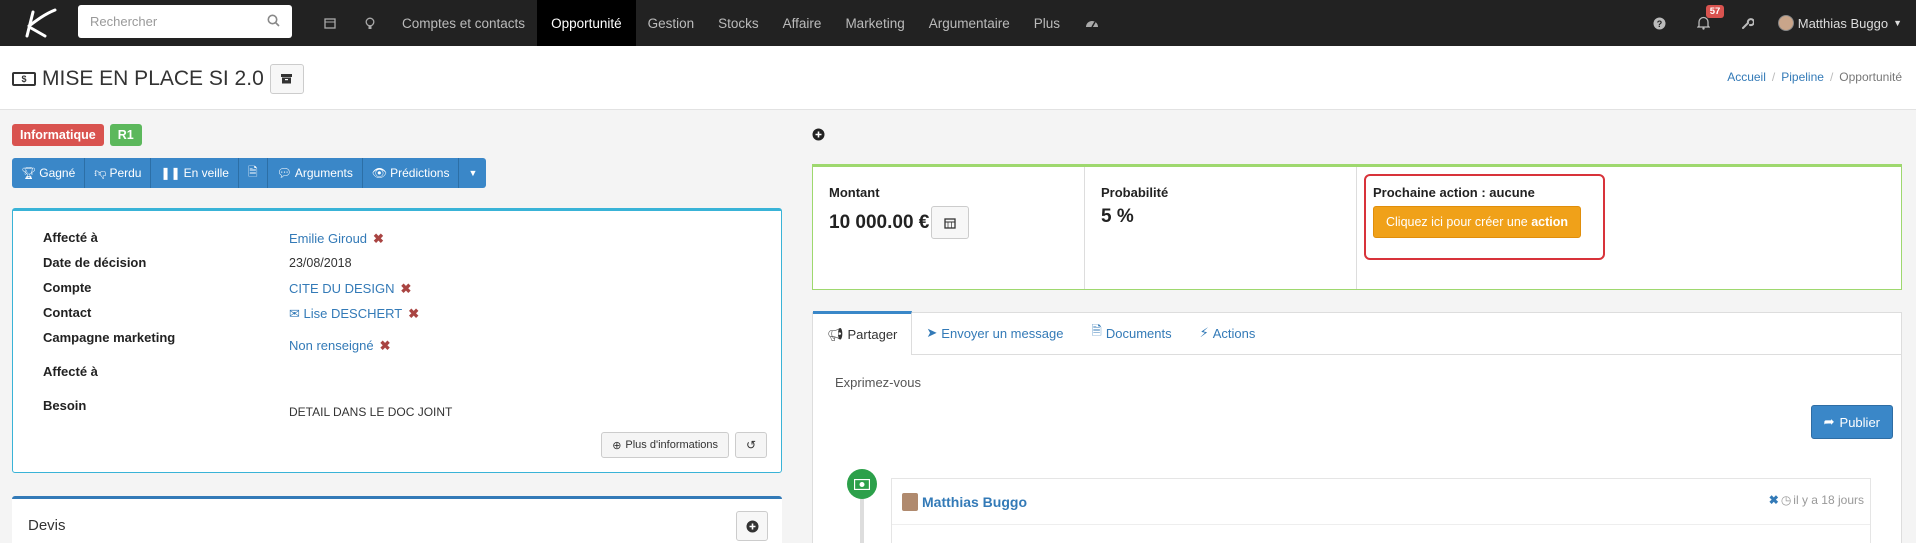 The height and width of the screenshot is (543, 1916). What do you see at coordinates (420, 173) in the screenshot?
I see `predictions-label: Prédictions` at bounding box center [420, 173].